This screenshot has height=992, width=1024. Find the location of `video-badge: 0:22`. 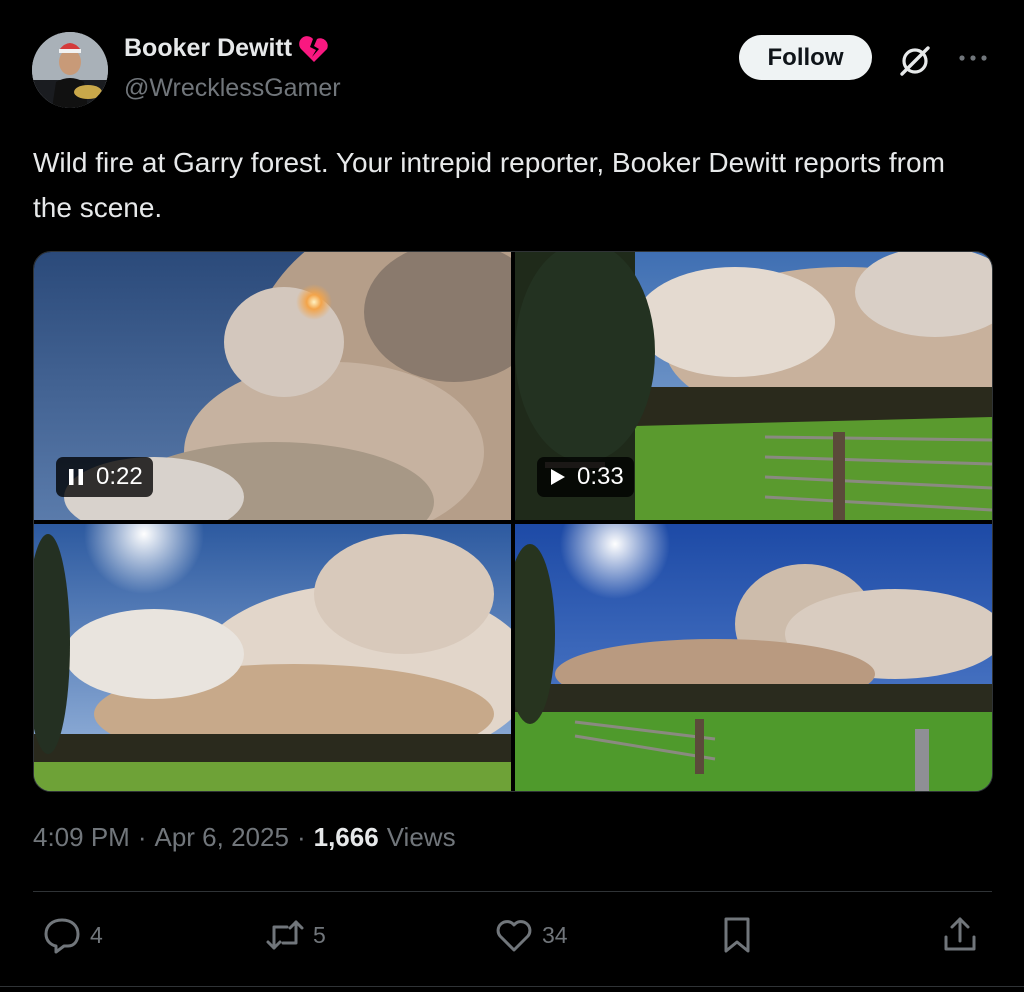

video-badge: 0:22 is located at coordinates (104, 477).